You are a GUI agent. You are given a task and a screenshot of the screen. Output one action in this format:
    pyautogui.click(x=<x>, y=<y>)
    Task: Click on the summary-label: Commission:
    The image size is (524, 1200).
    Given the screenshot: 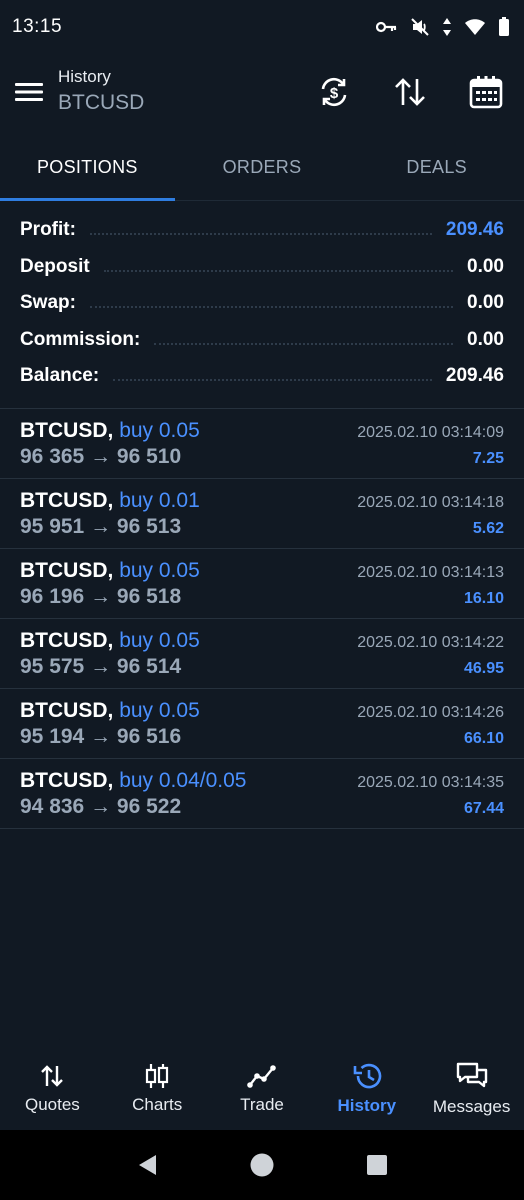 What is the action you would take?
    pyautogui.click(x=80, y=339)
    